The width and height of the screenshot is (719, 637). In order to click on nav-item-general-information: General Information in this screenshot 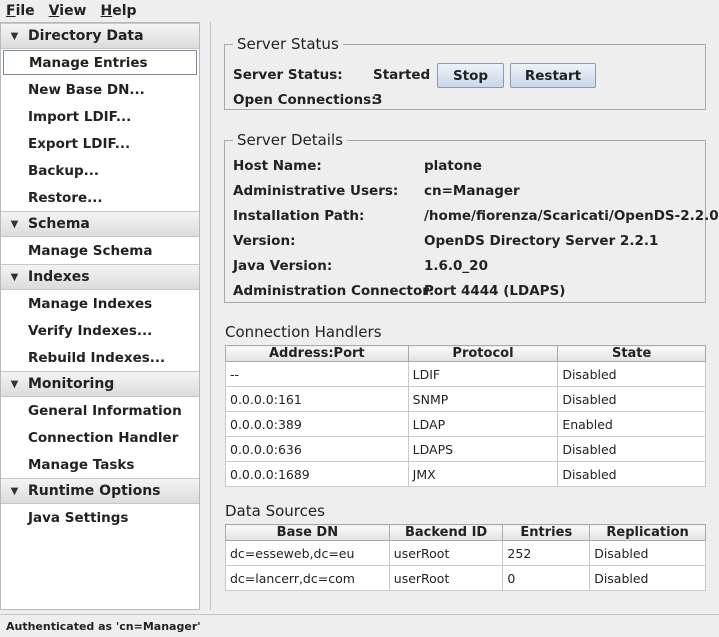, I will do `click(100, 410)`.